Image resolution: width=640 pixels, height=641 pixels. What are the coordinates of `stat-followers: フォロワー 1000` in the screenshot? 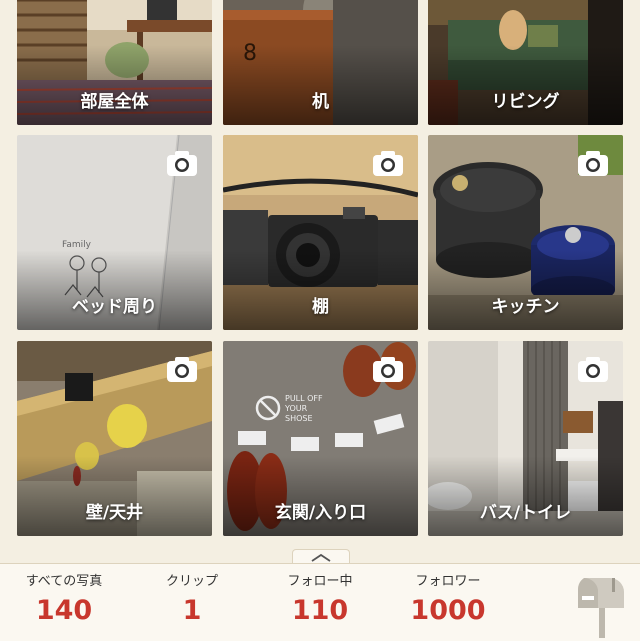 It's located at (448, 598).